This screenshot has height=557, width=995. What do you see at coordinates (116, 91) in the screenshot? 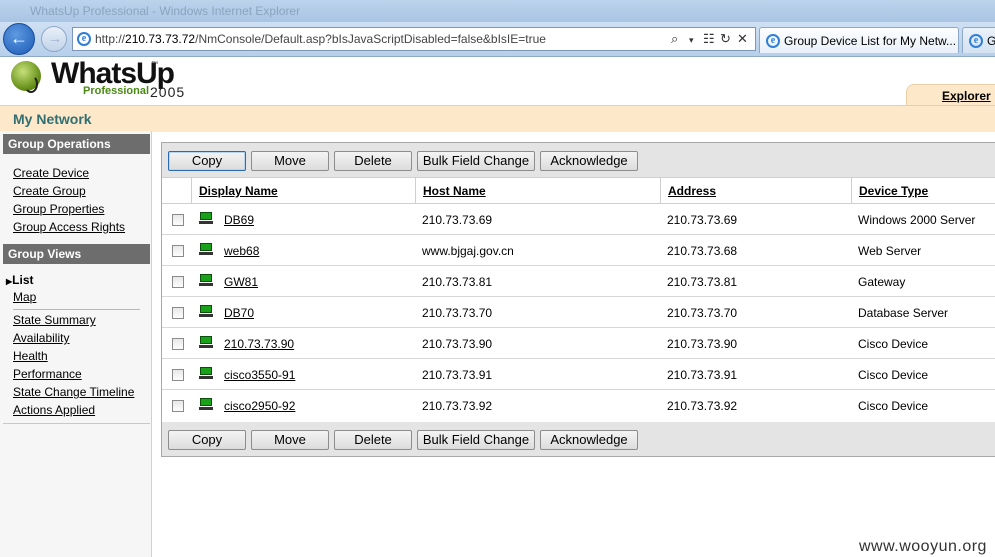
I see `logo-edition: Professional` at bounding box center [116, 91].